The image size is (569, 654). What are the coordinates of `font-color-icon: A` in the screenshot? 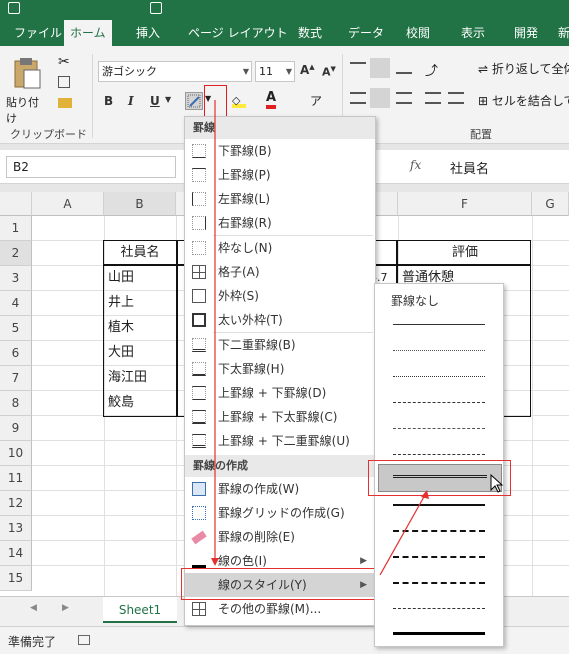 It's located at (271, 99).